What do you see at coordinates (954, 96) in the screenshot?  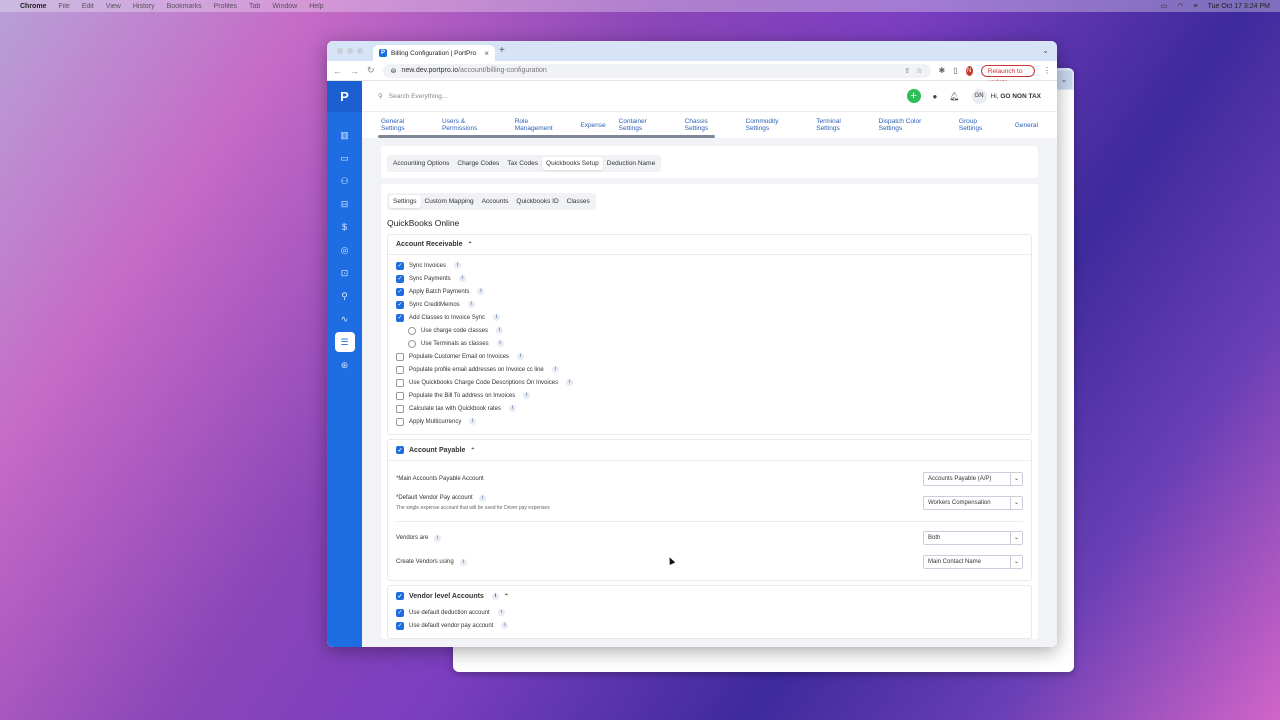 I see `notification-bell-icon: 🔔︎` at bounding box center [954, 96].